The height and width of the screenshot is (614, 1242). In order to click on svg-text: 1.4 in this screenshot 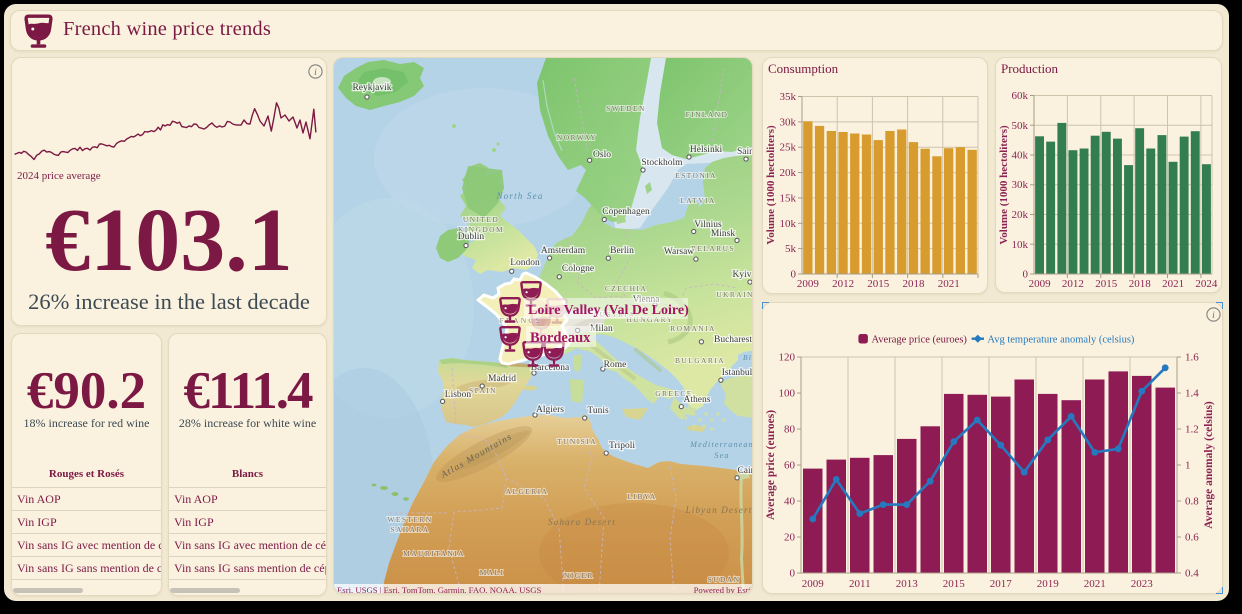, I will do `click(1192, 394)`.